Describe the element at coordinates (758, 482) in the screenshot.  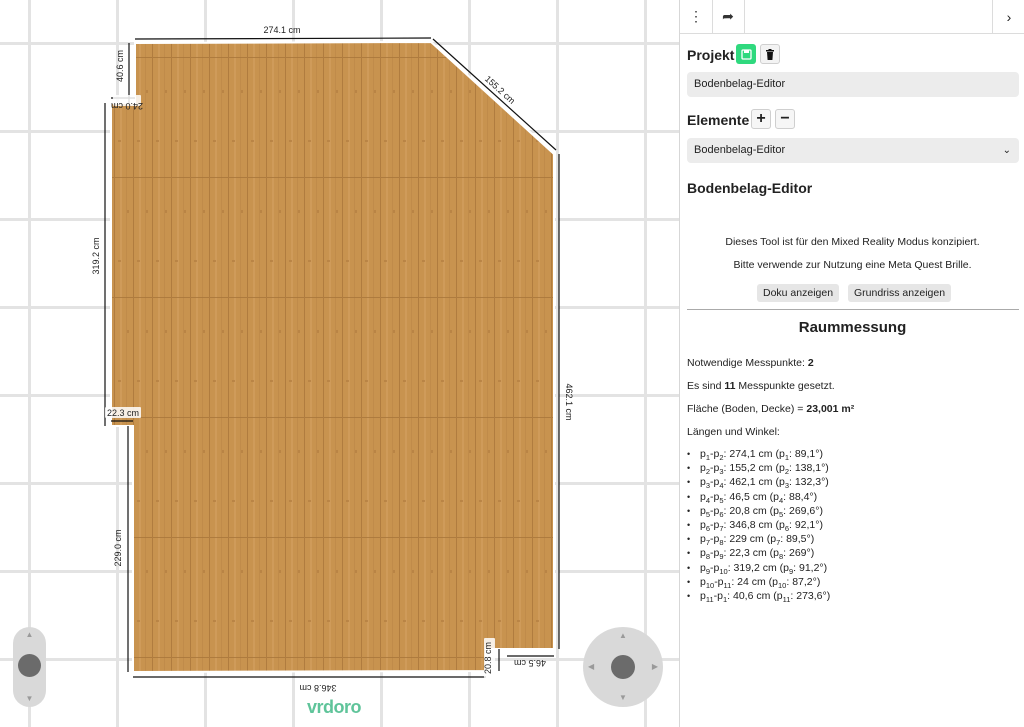
I see `measurement-item: p3-p4: 462,1 cm (p3: 132,3°)` at that location.